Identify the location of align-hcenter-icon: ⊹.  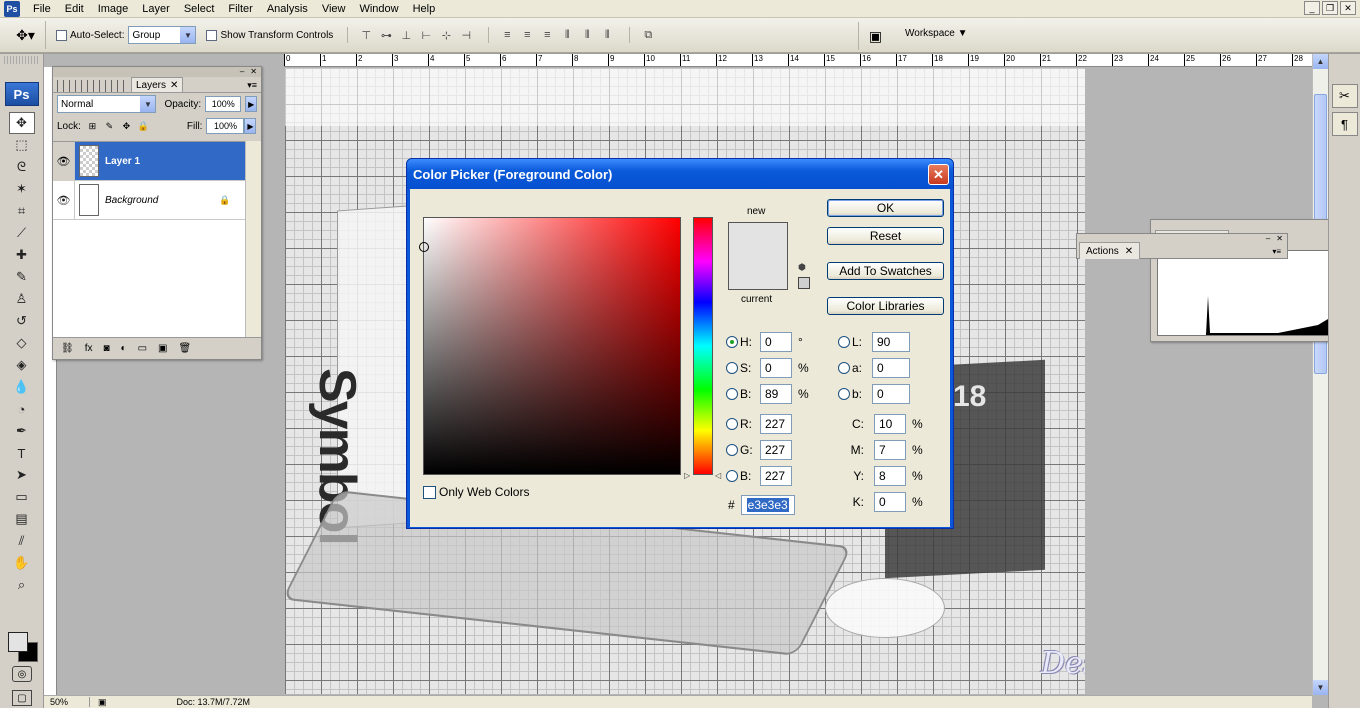
(446, 35).